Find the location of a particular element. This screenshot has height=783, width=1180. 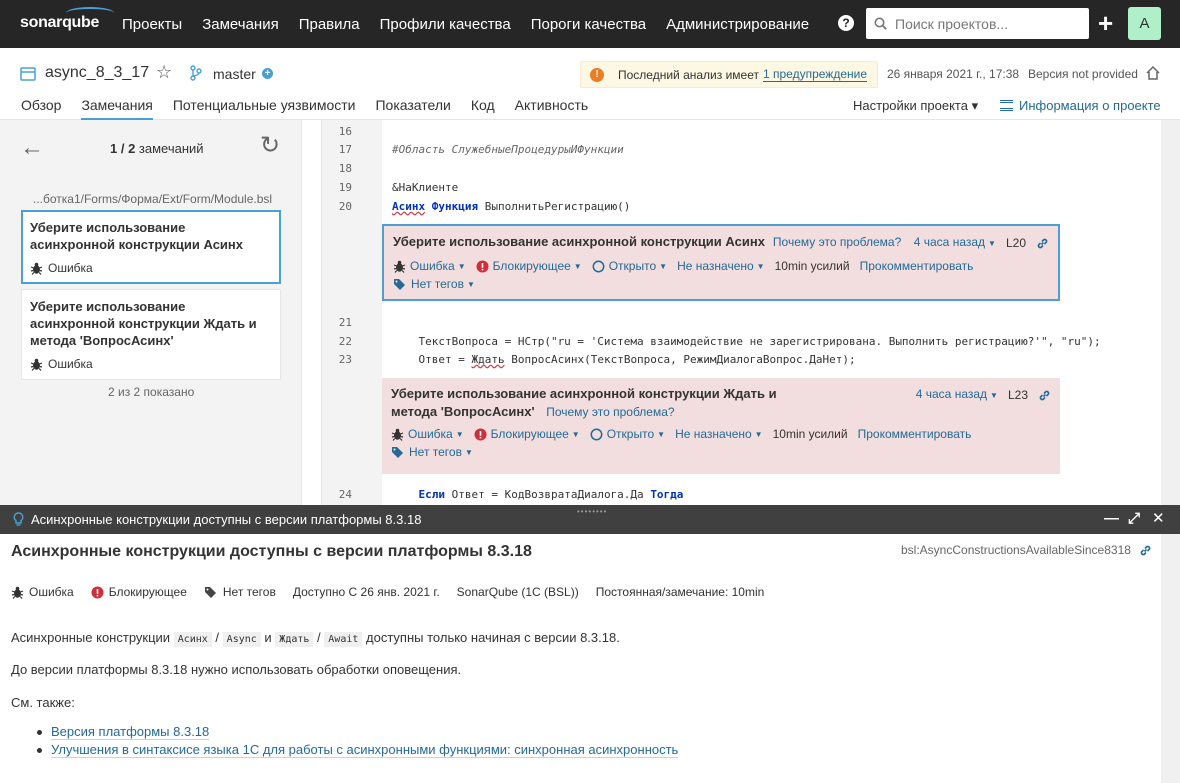

issue-effort: 10min усилий is located at coordinates (812, 266).